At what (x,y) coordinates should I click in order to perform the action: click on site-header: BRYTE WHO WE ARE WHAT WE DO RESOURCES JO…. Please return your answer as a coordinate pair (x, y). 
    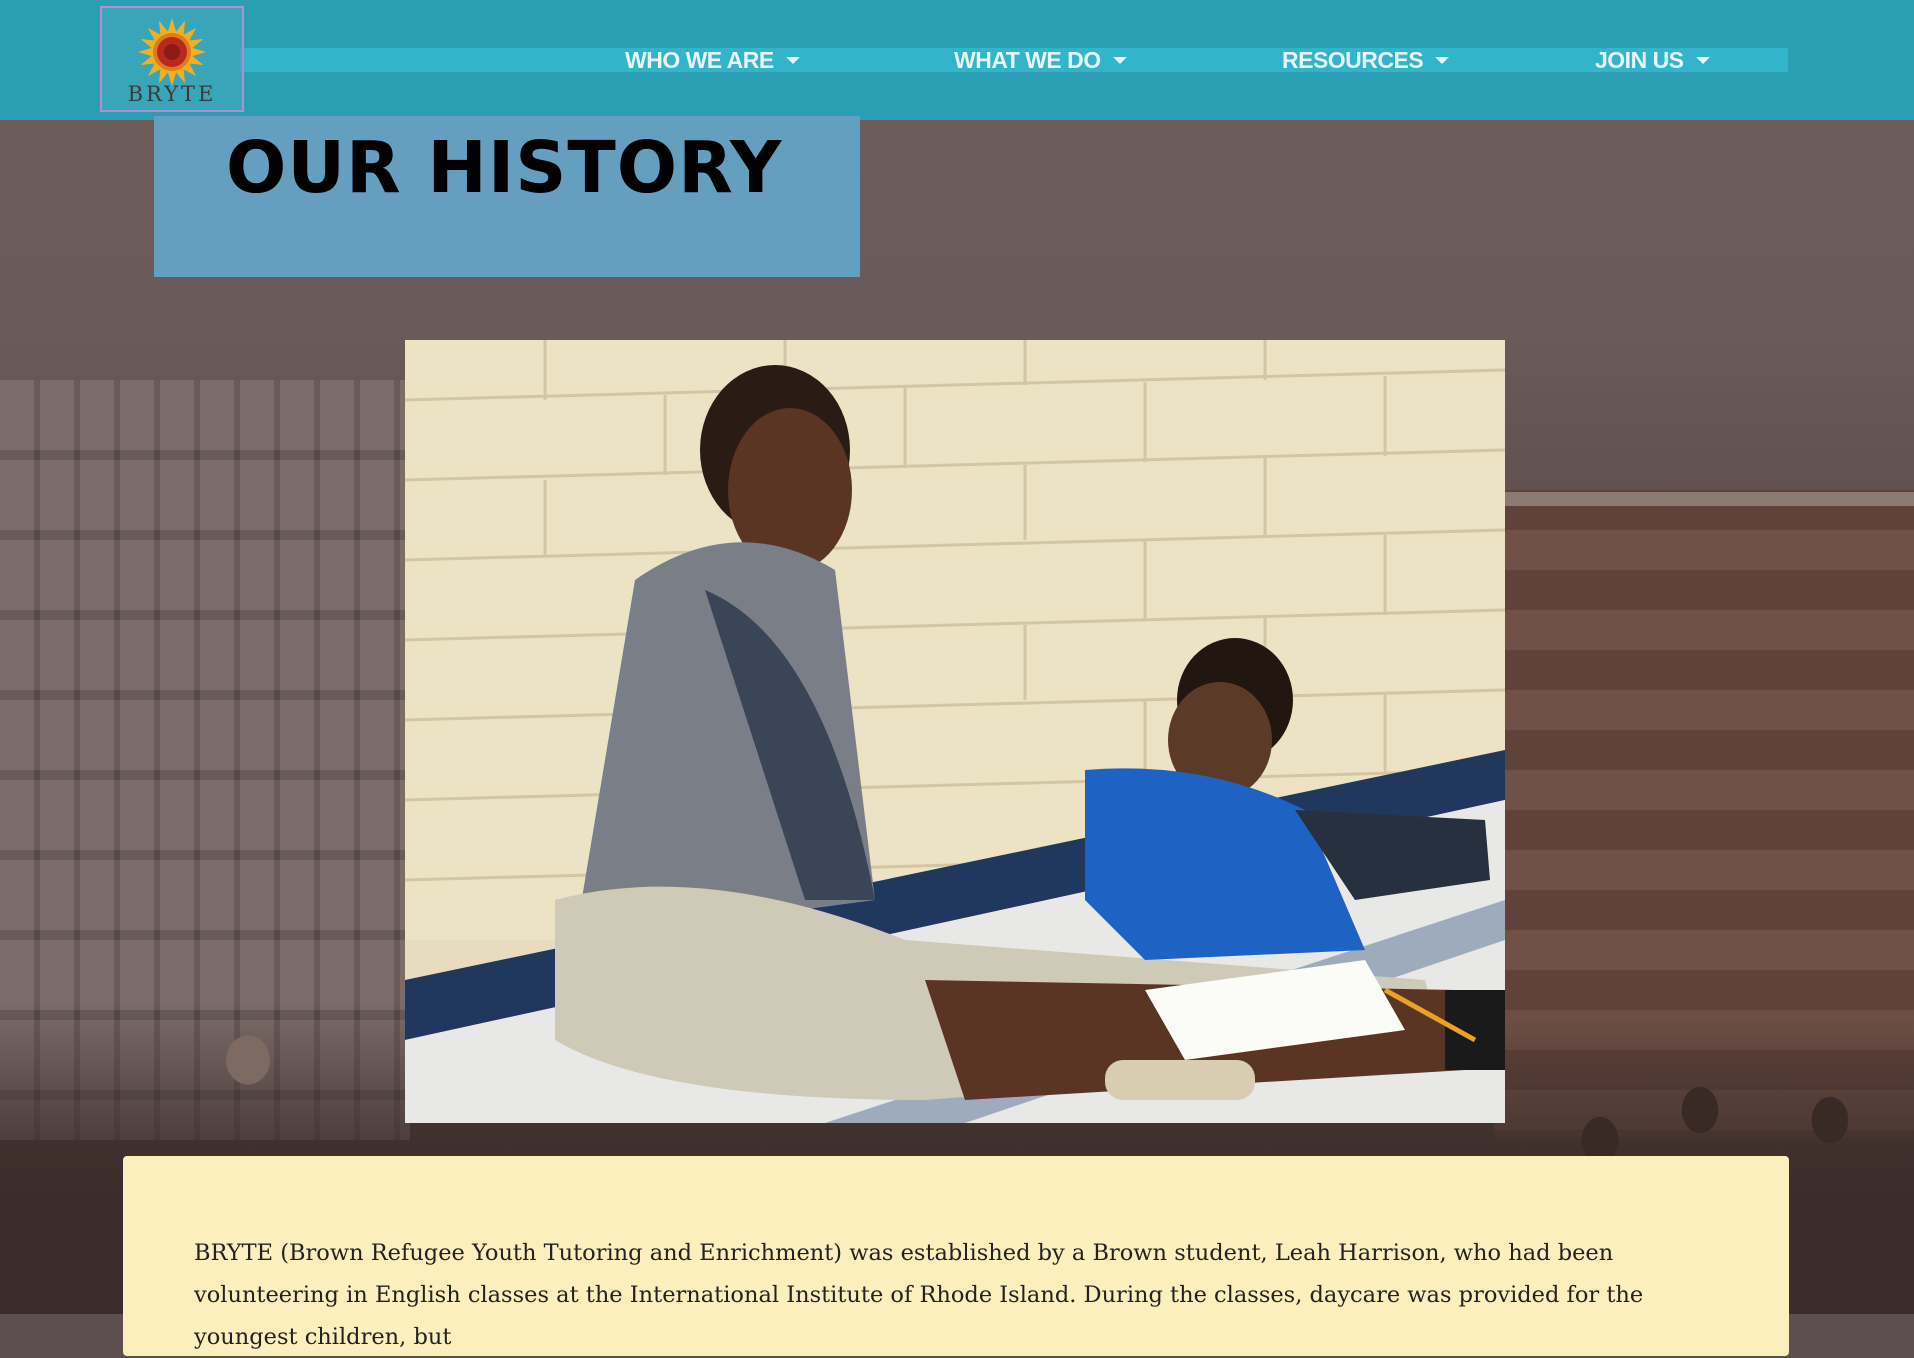
    Looking at the image, I should click on (957, 60).